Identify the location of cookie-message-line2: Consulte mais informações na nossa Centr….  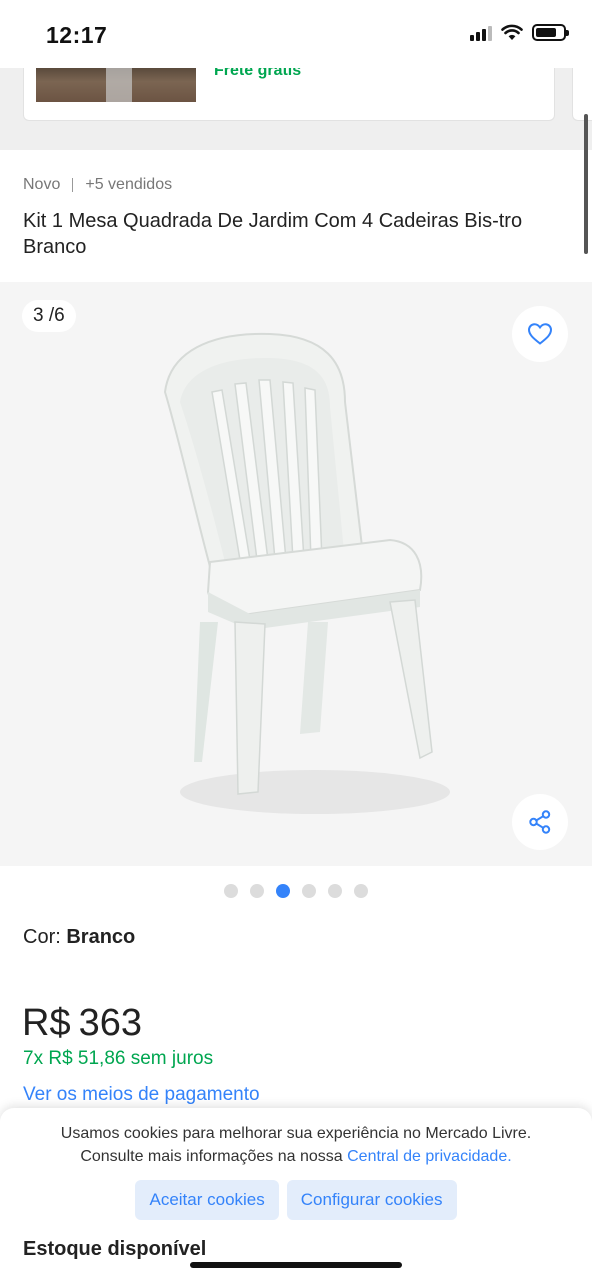
(296, 1156).